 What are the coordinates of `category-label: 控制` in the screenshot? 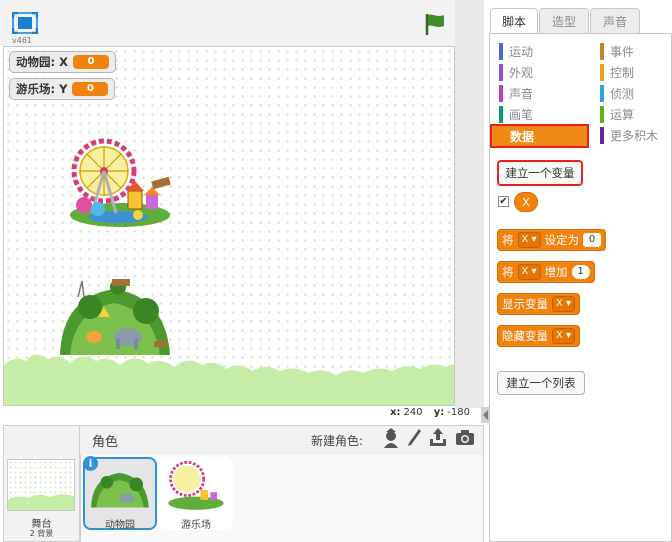 It's located at (622, 73).